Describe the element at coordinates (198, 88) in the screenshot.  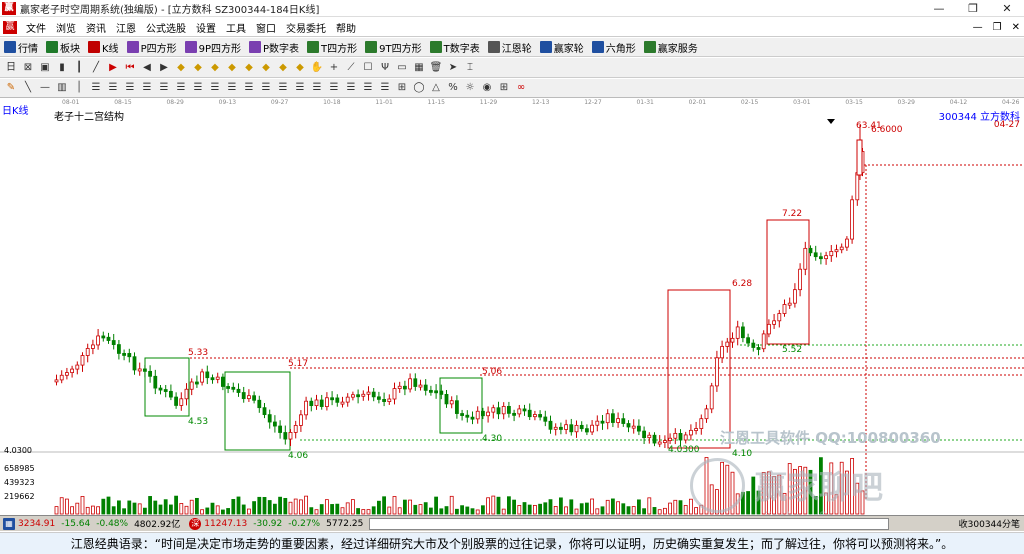
I see `levels-icon-7: ☰` at that location.